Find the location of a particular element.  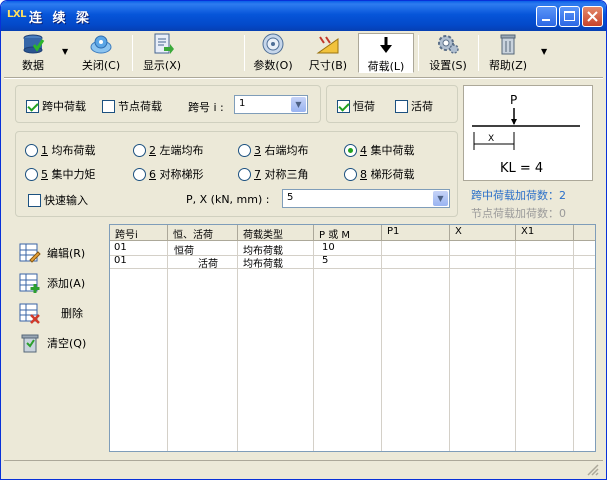

midspan-load-checkbox: 跨中荷载 is located at coordinates (56, 106).